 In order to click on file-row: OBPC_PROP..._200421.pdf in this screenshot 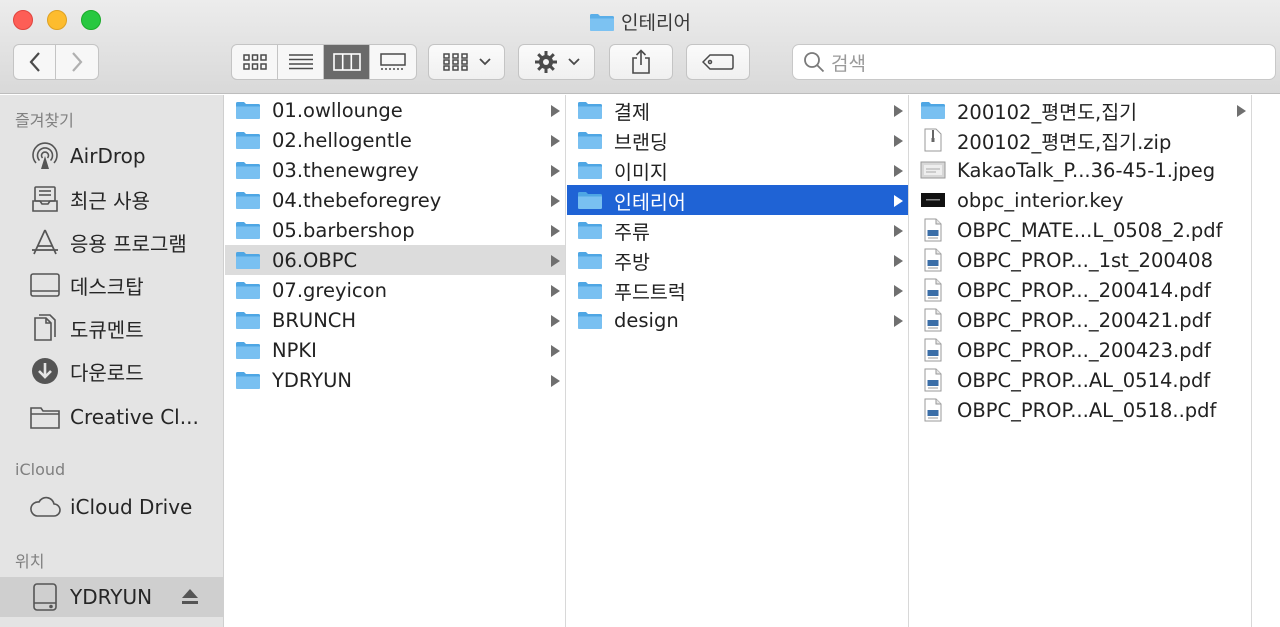, I will do `click(1080, 320)`.